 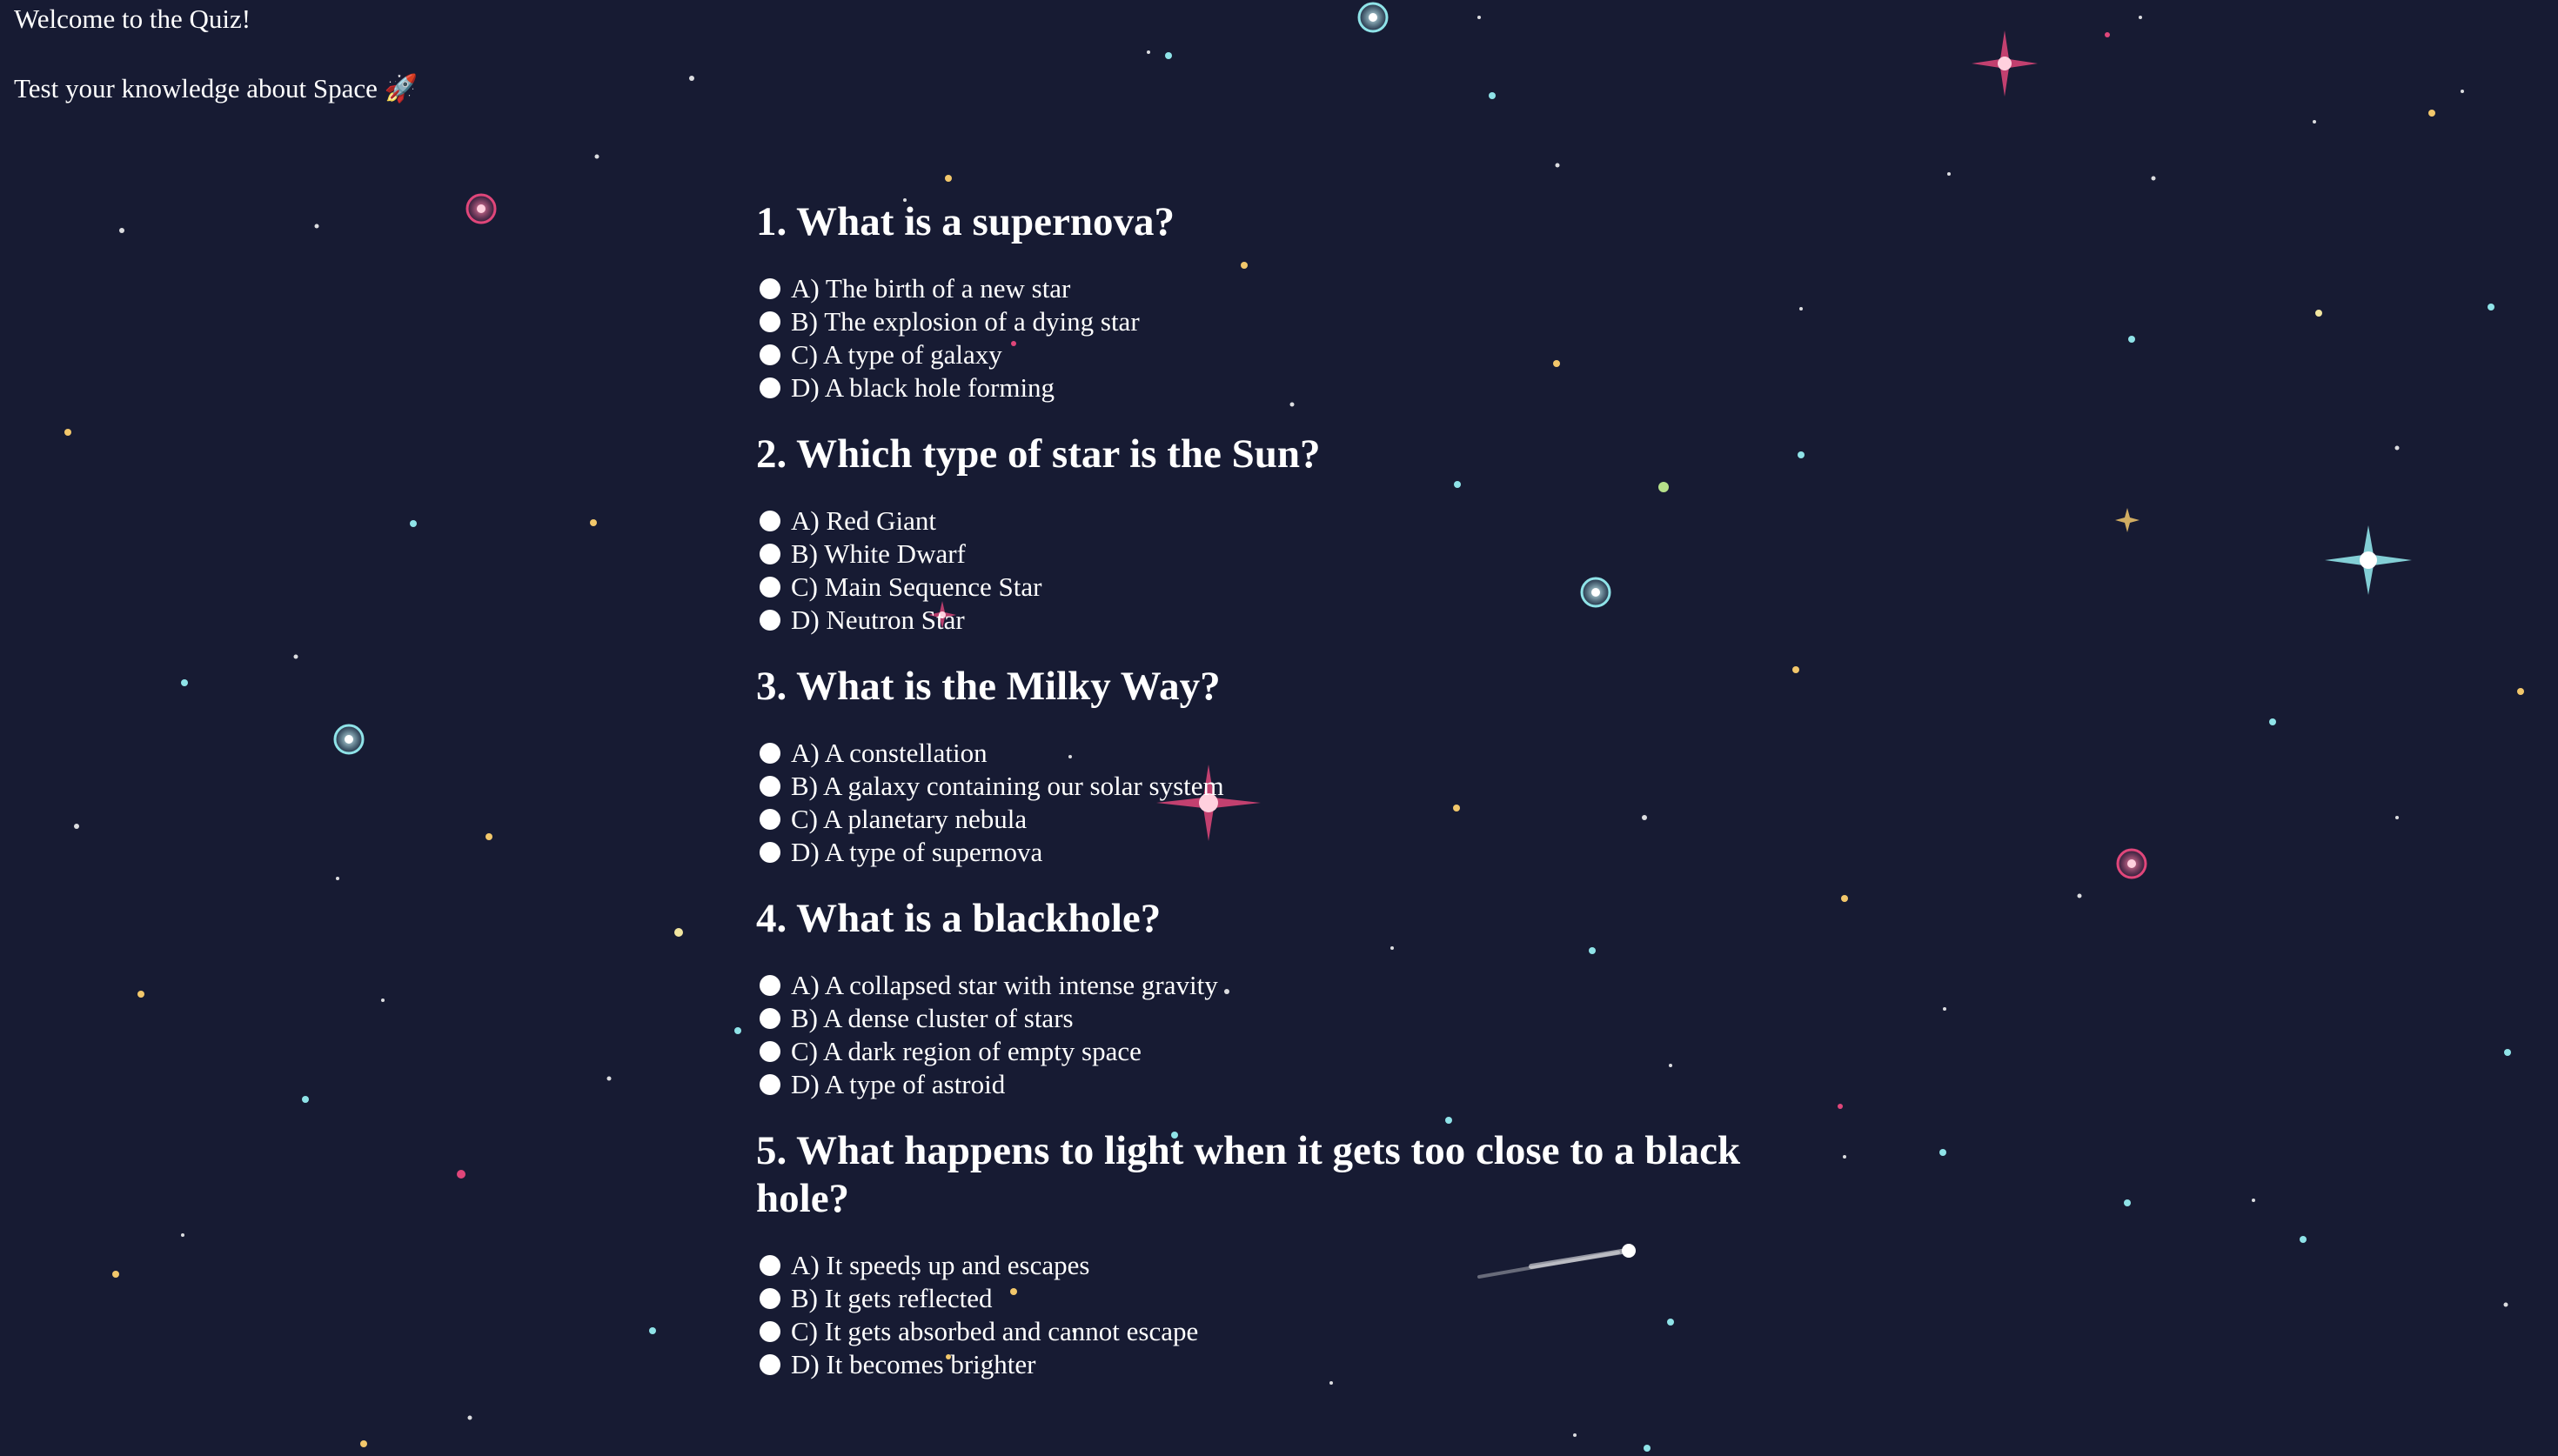 What do you see at coordinates (1269, 1018) in the screenshot?
I see `option-b: B) A dense cluster of stars` at bounding box center [1269, 1018].